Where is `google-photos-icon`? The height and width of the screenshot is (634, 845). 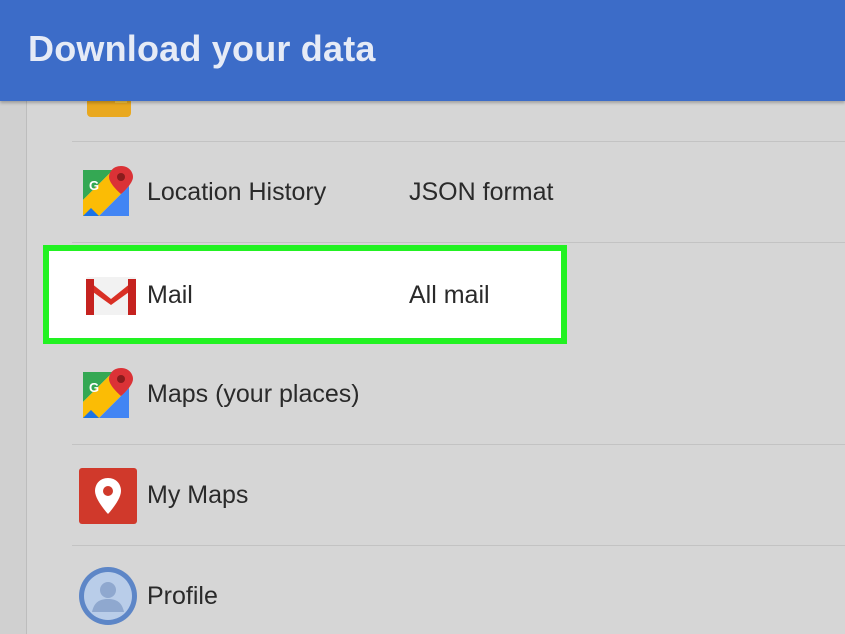
google-photos-icon is located at coordinates (109, 110).